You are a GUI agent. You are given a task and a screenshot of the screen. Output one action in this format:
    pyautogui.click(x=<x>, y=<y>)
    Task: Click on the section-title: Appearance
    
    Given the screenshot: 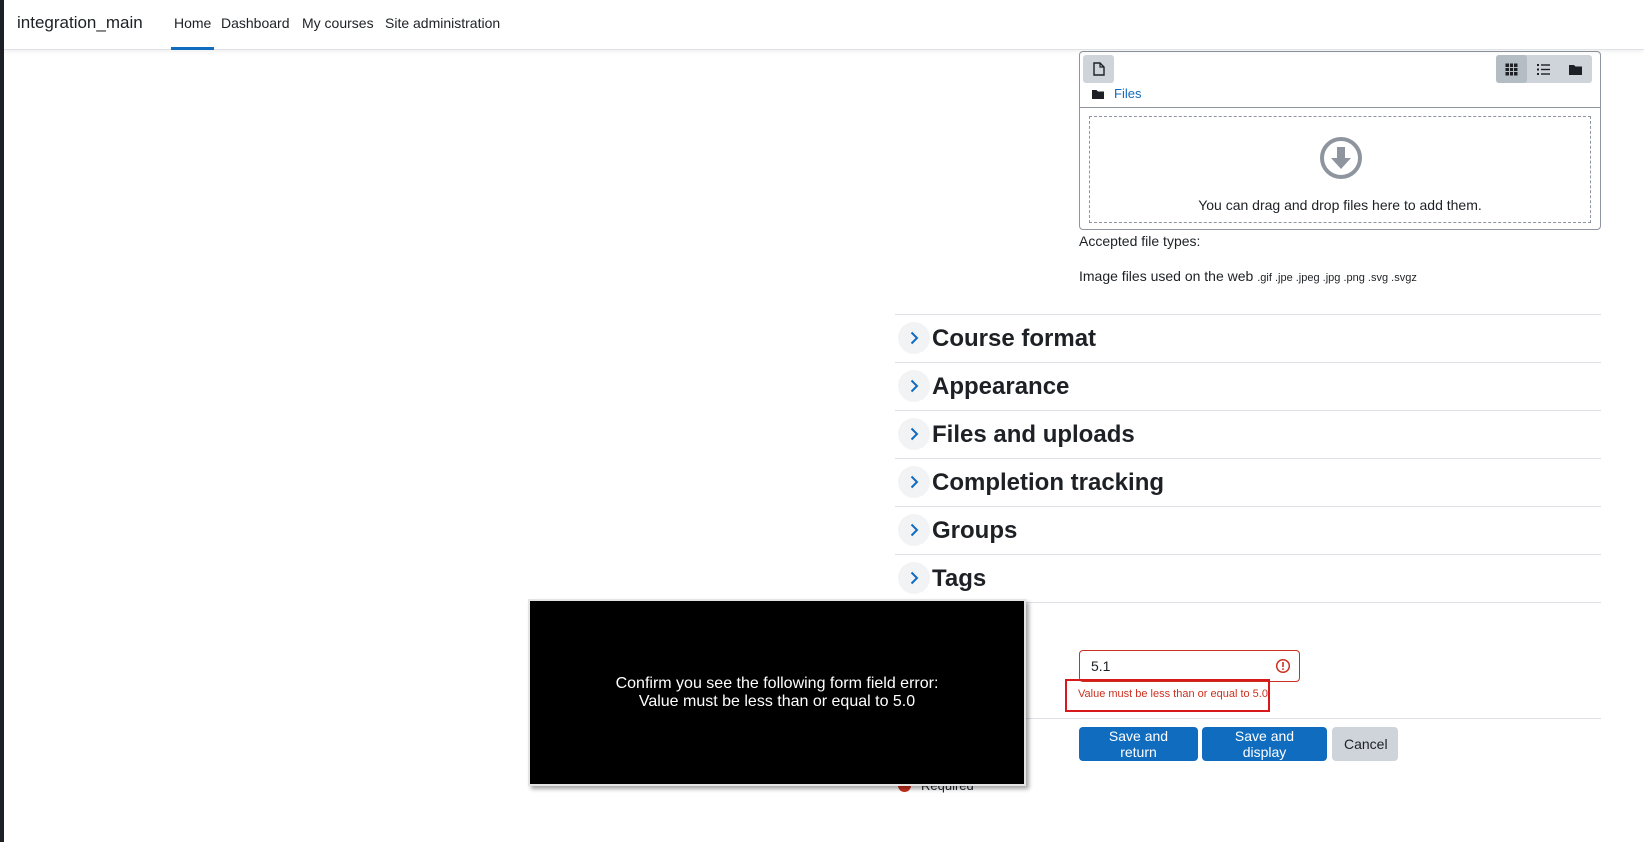 What is the action you would take?
    pyautogui.click(x=1000, y=387)
    